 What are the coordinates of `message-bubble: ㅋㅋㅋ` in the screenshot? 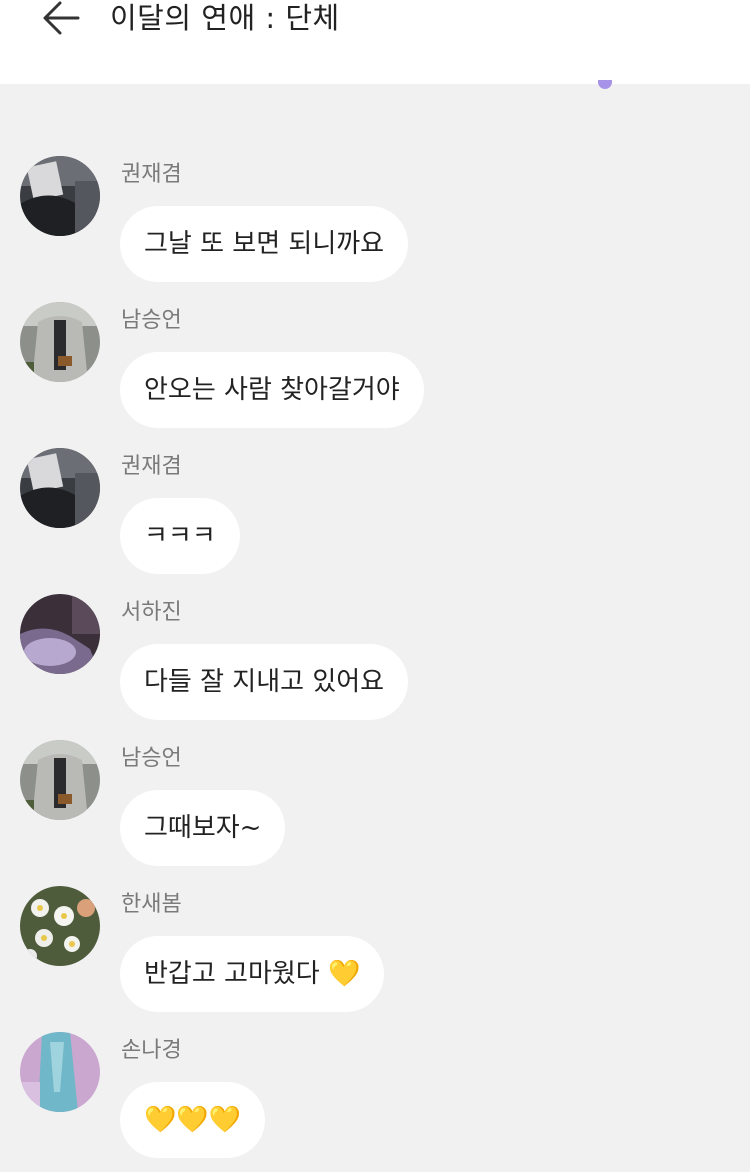 It's located at (180, 536).